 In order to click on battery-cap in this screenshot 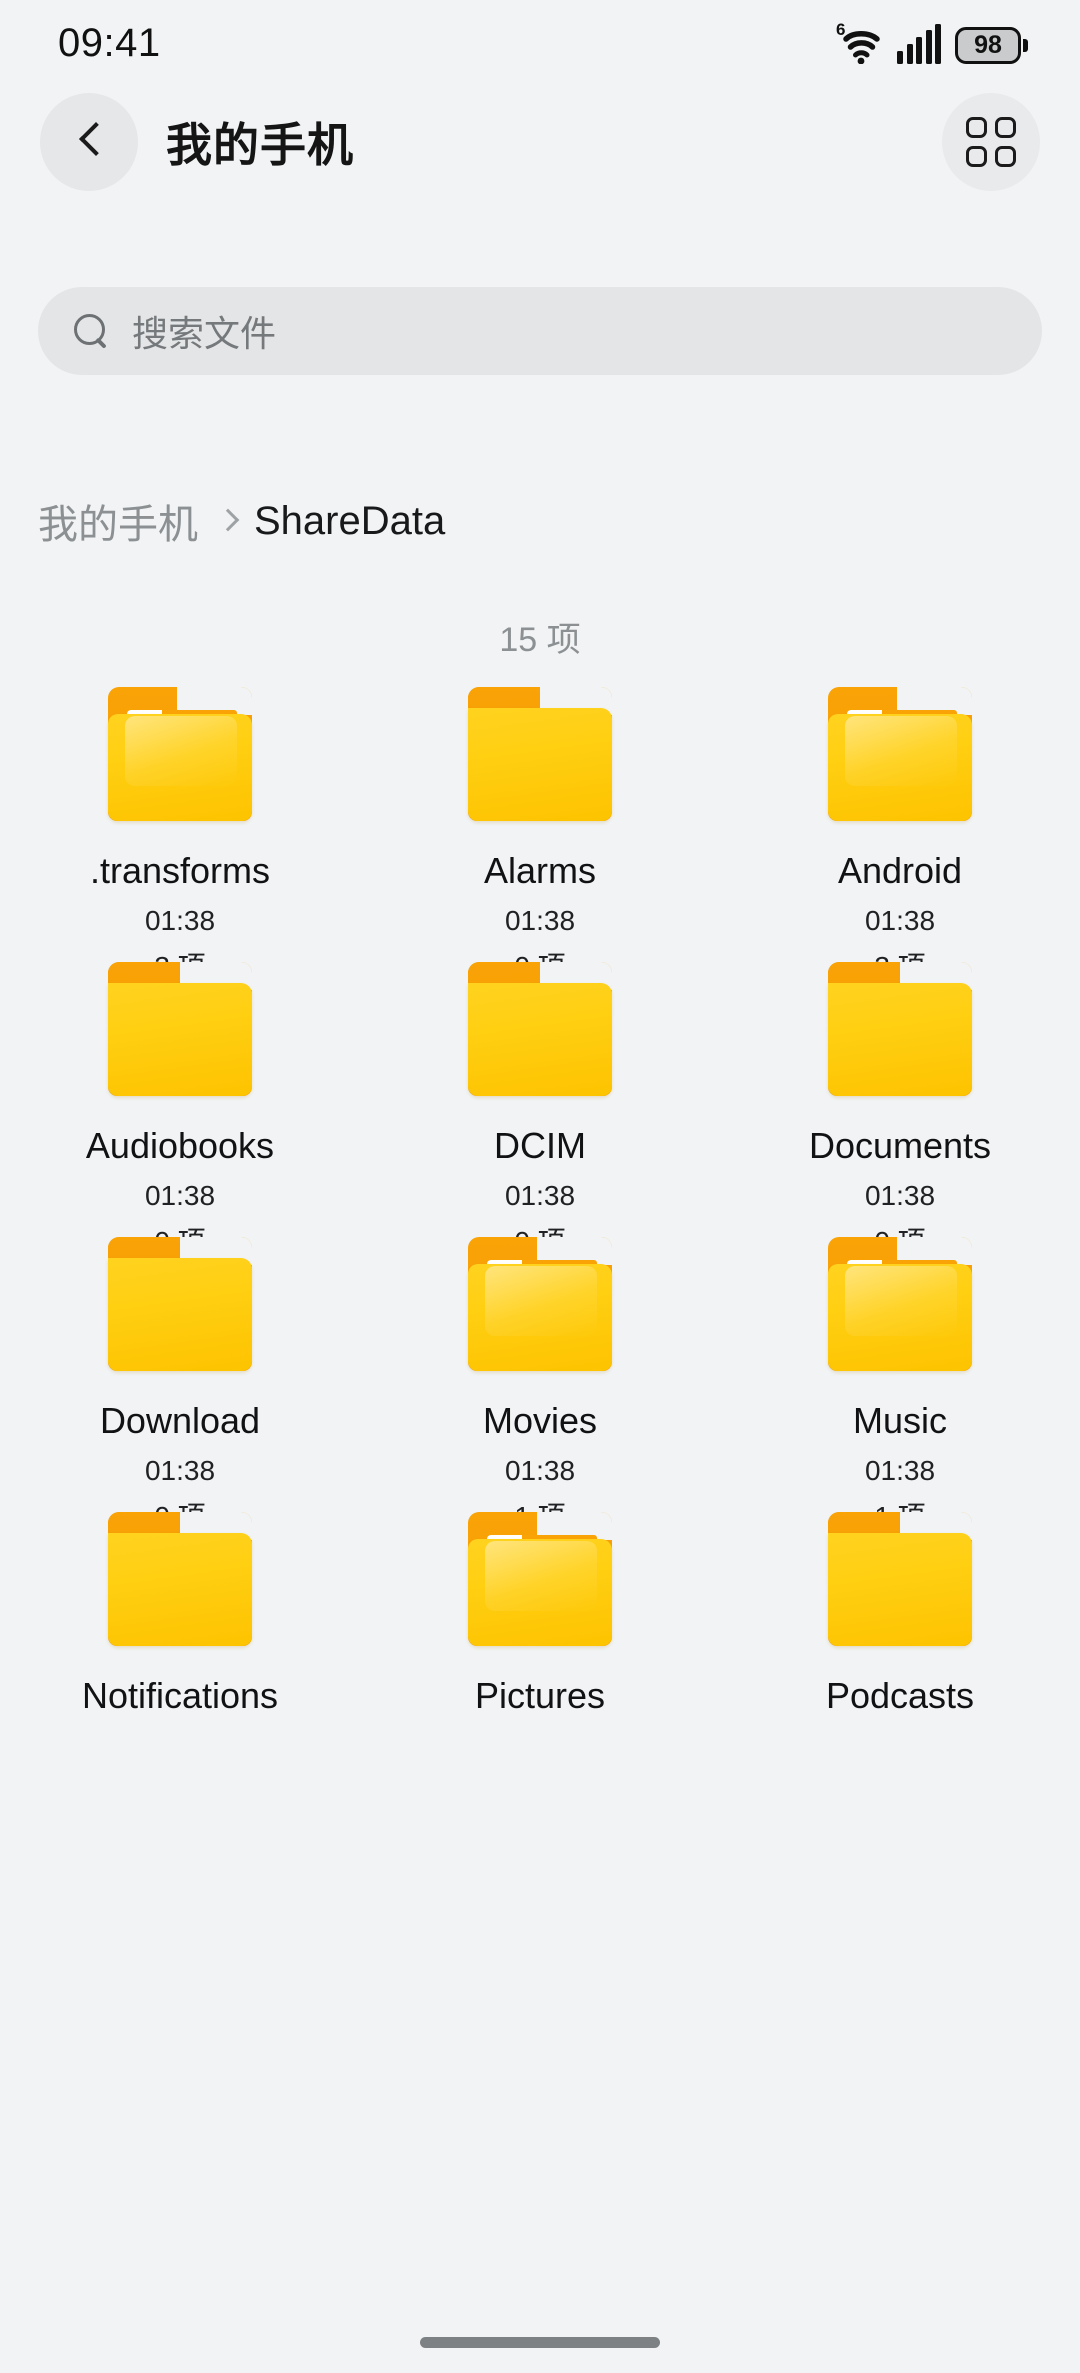, I will do `click(1025, 45)`.